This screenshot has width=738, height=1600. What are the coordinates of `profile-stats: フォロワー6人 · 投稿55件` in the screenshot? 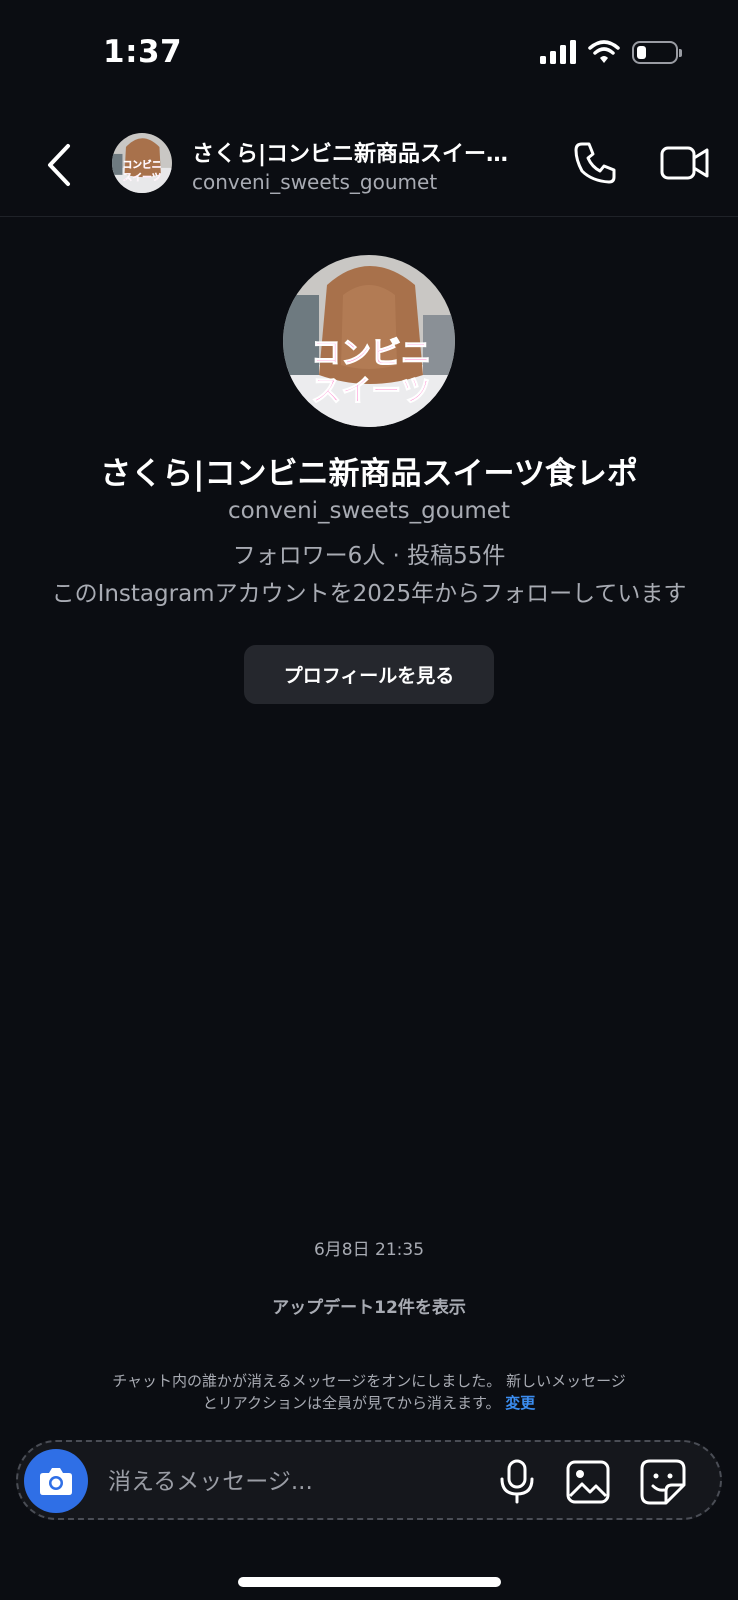 It's located at (369, 556).